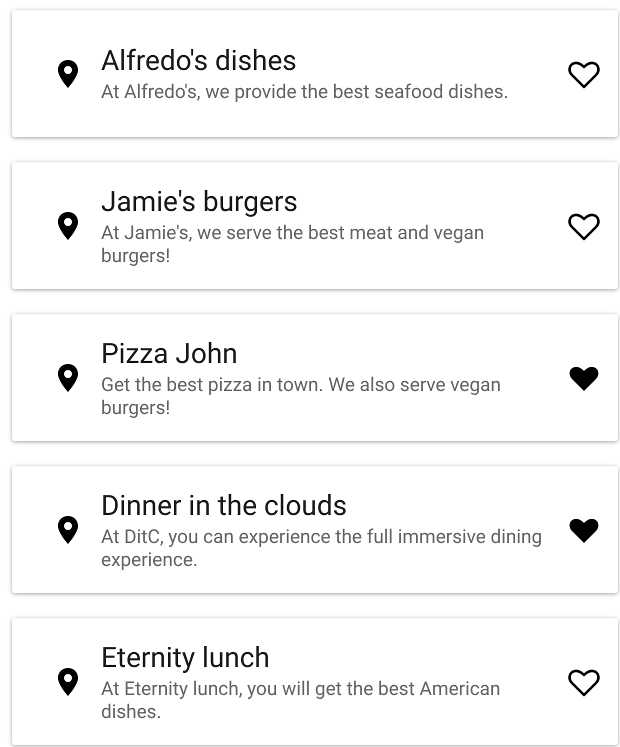  Describe the element at coordinates (224, 505) in the screenshot. I see `restaurant-name: Dinner in the clouds` at that location.